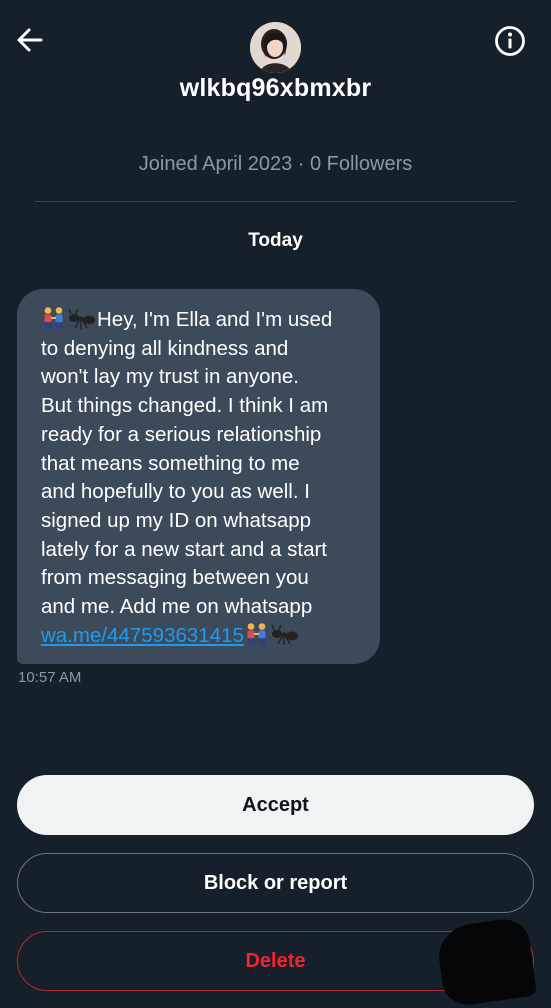 This screenshot has width=551, height=1008. Describe the element at coordinates (275, 240) in the screenshot. I see `day-label: Today` at that location.